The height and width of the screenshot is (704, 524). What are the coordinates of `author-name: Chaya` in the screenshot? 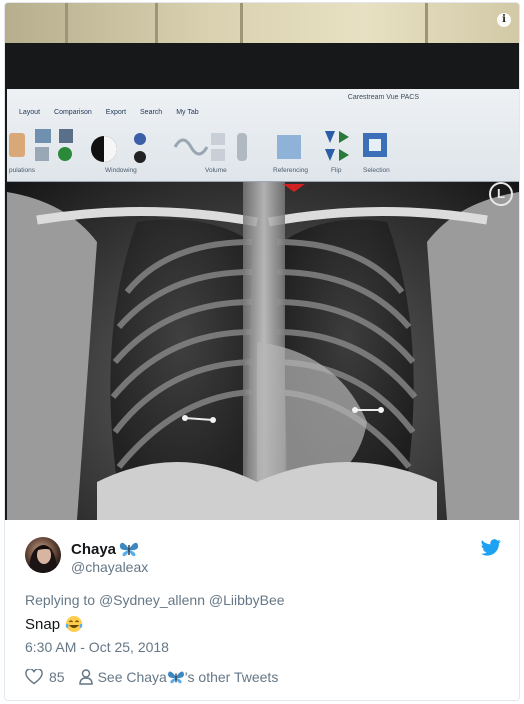 It's located at (93, 549).